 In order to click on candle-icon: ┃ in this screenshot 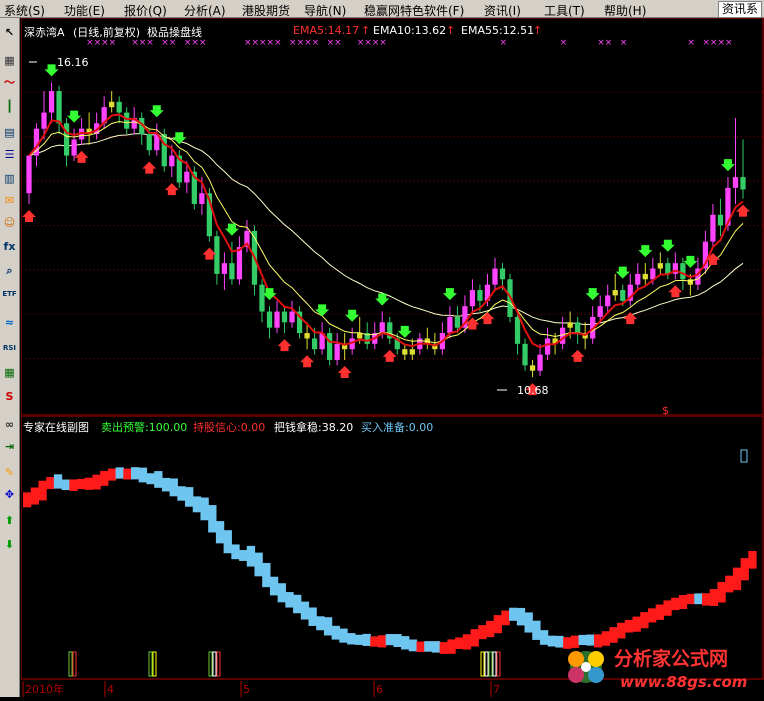, I will do `click(9, 106)`.